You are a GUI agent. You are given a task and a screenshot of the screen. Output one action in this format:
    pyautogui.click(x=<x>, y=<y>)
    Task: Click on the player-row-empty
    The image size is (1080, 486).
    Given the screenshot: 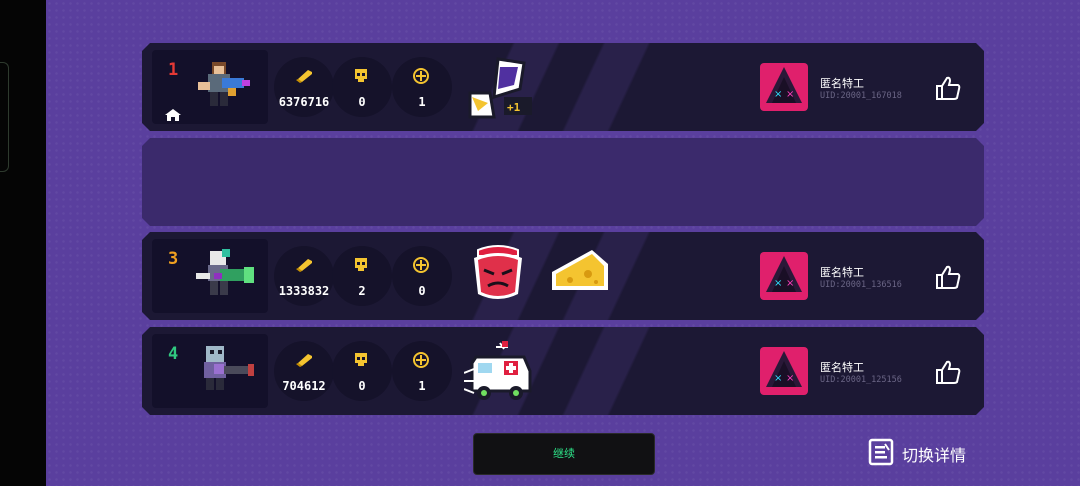 What is the action you would take?
    pyautogui.click(x=563, y=182)
    